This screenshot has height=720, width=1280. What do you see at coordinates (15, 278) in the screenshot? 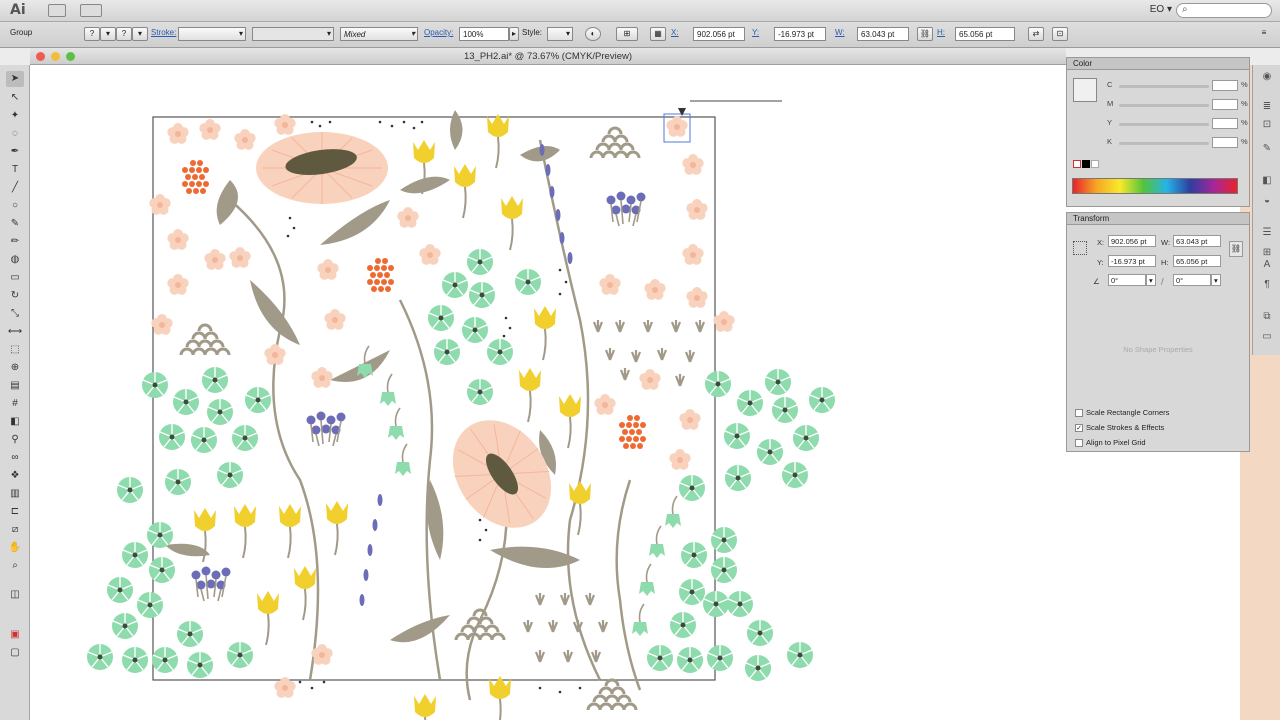
I see `eraser-tool-icon: ▭` at bounding box center [15, 278].